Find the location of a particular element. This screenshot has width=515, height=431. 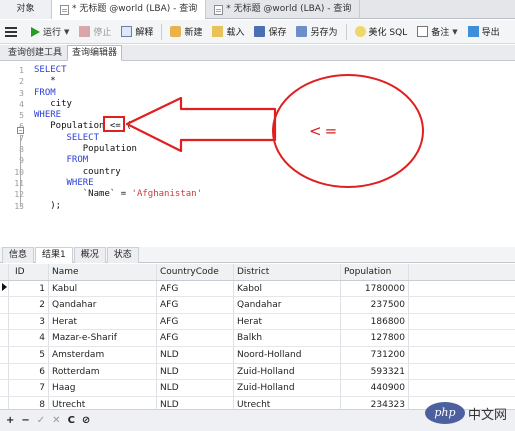

table-row: 1 Kabul AFG Kabol 1780000 is located at coordinates (257, 289).